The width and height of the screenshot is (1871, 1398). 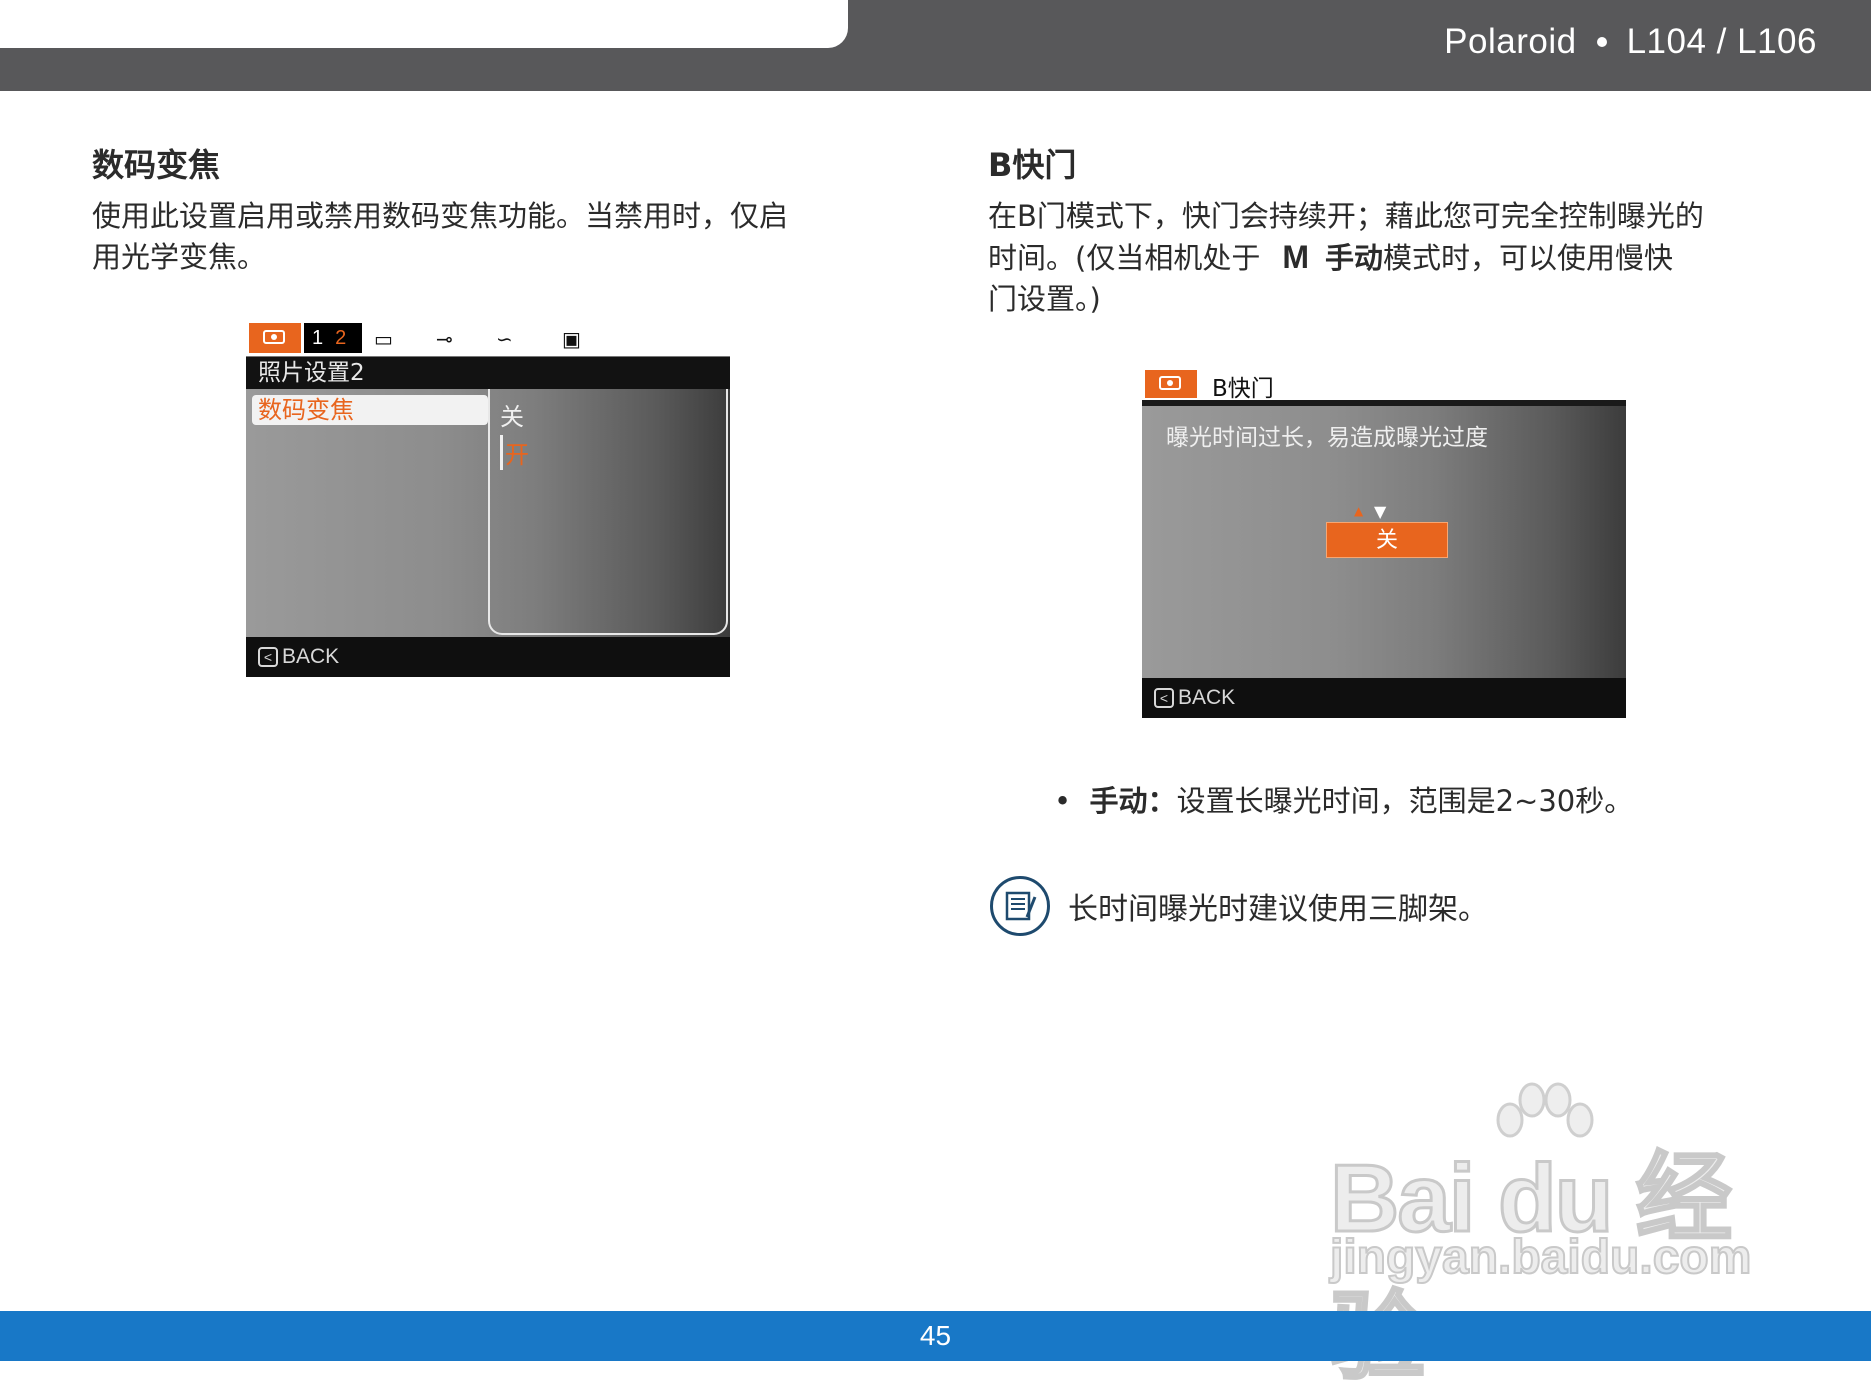 What do you see at coordinates (370, 410) in the screenshot?
I see `menu-item-digital-zoom: 数码变焦` at bounding box center [370, 410].